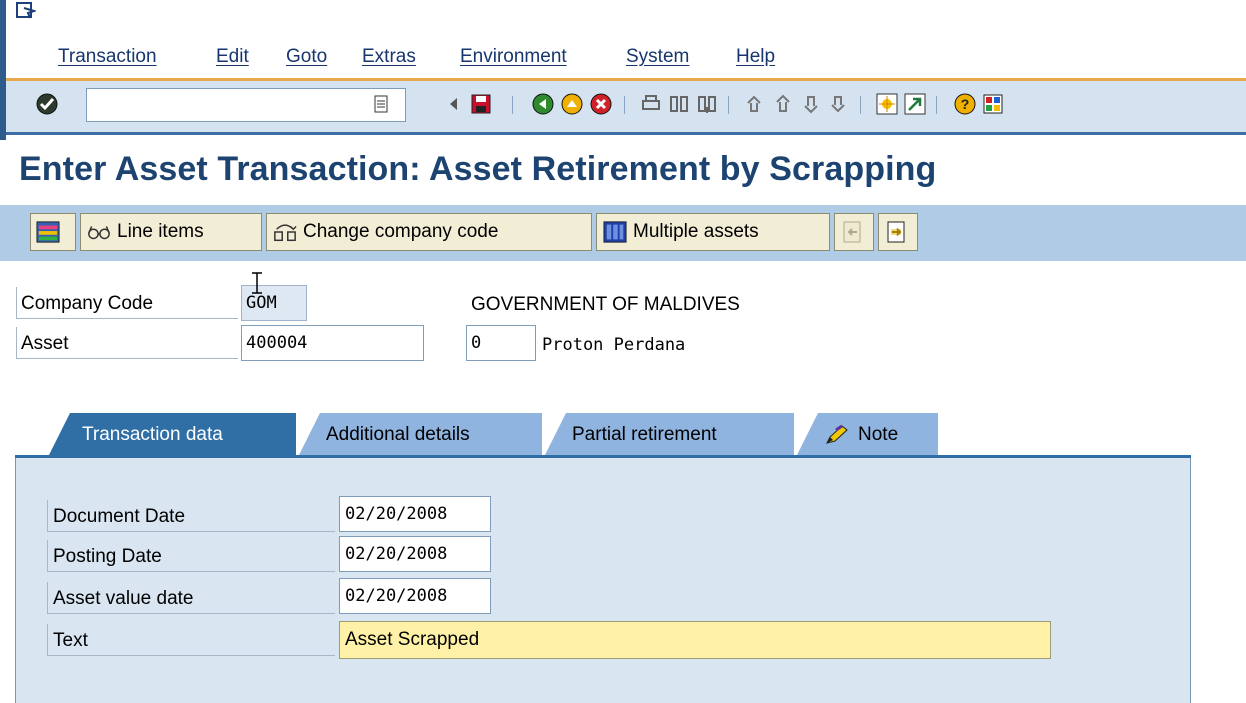  What do you see at coordinates (389, 57) in the screenshot?
I see `menu-extras: Extras` at bounding box center [389, 57].